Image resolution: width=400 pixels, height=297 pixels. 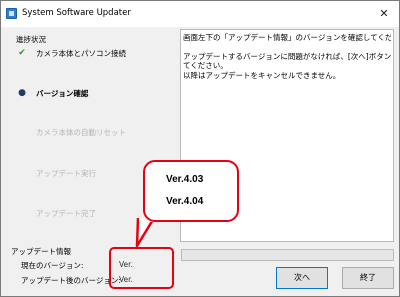 I want to click on message-line: 画面左下の「アップデート情報」のバージョンを確認してください。, so click(x=287, y=37).